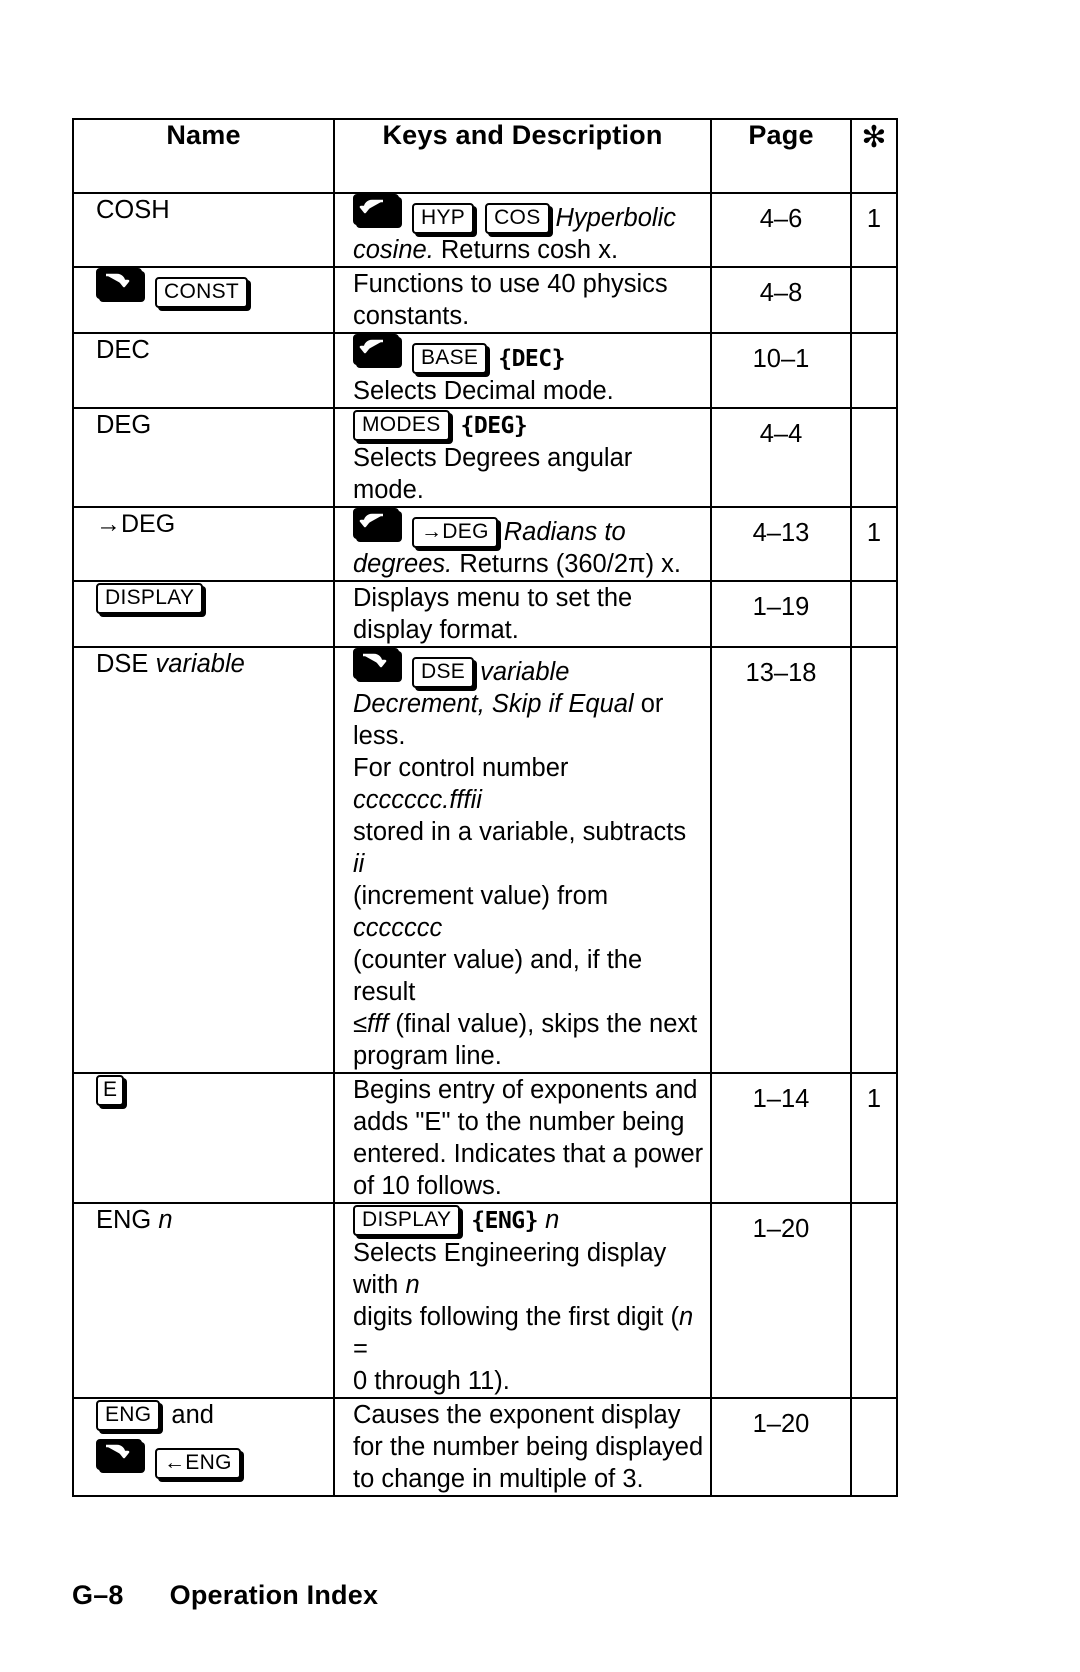 This screenshot has height=1672, width=1080. Describe the element at coordinates (526, 250) in the screenshot. I see `desc-rest: Returns cosh x.` at that location.